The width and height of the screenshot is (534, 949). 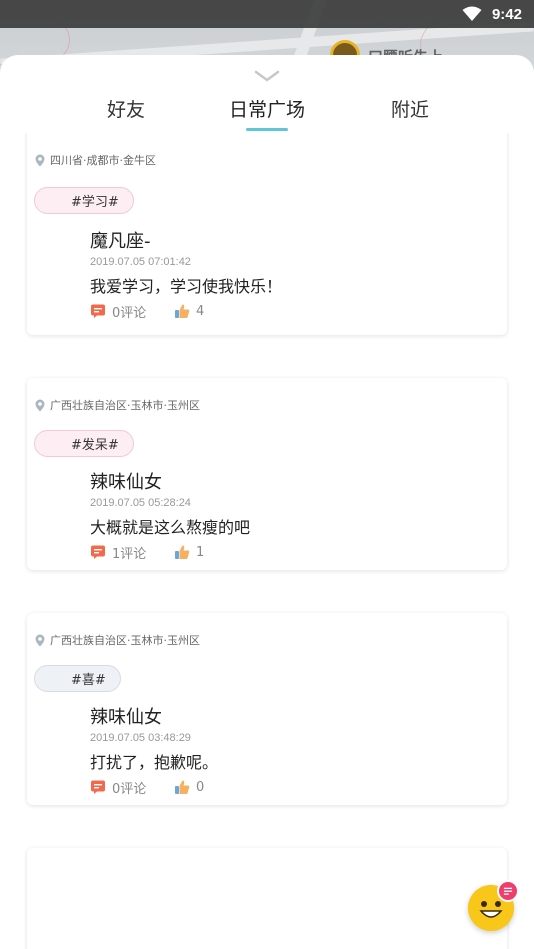 I want to click on topic-tag: #发呆#, so click(x=84, y=443).